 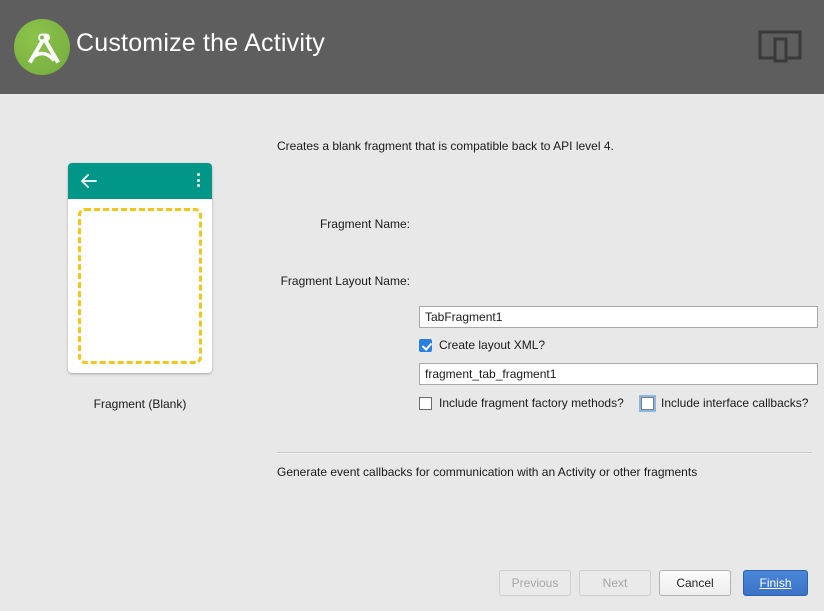 What do you see at coordinates (615, 583) in the screenshot?
I see `next-button: Next` at bounding box center [615, 583].